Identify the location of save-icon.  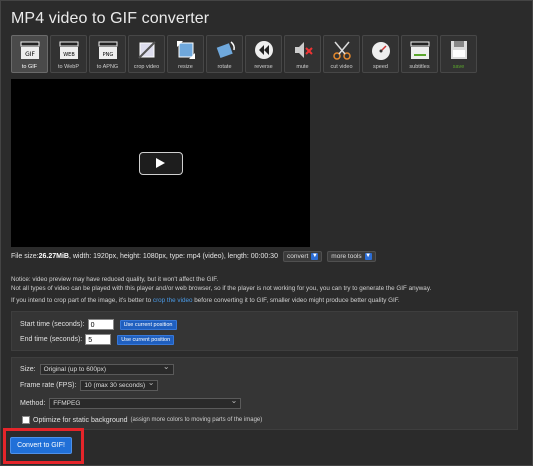
(458, 50).